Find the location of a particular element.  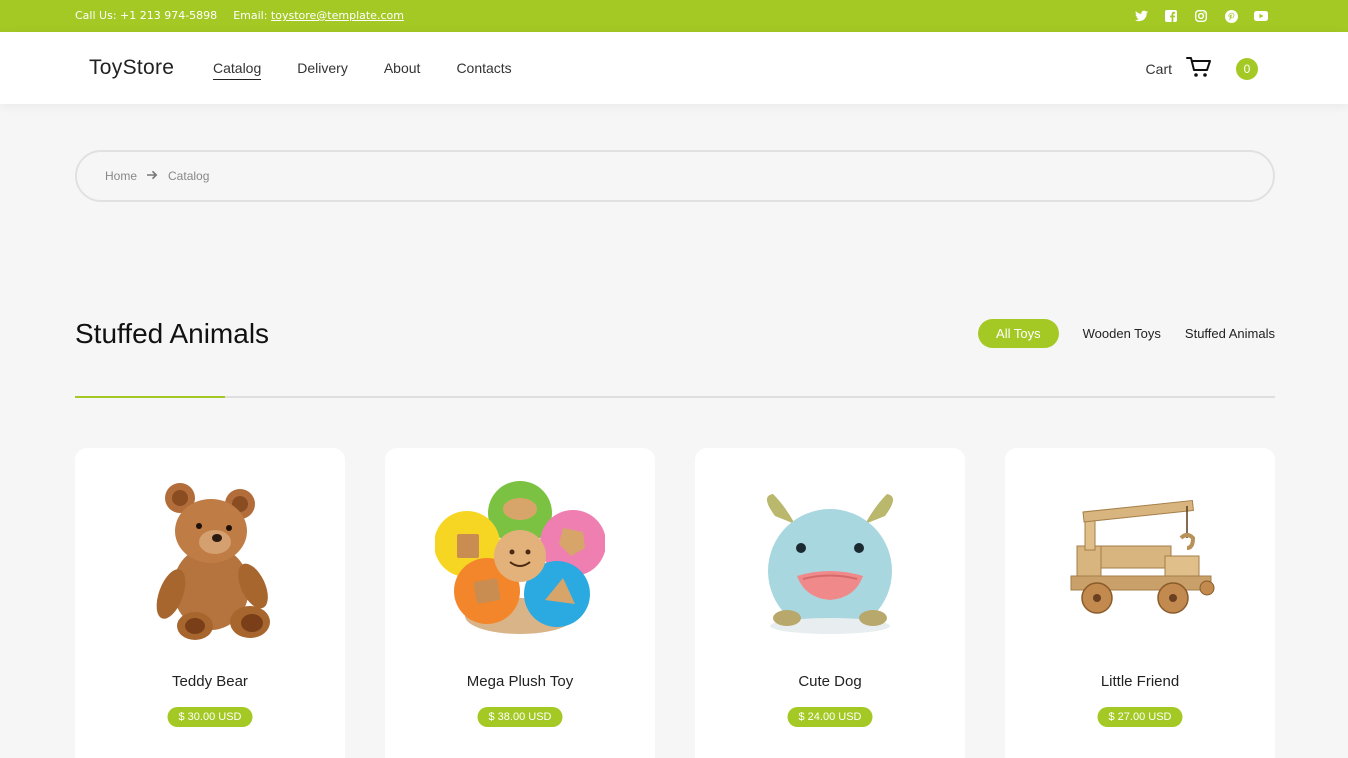

product-price: $ 27.00 USD is located at coordinates (1140, 717).